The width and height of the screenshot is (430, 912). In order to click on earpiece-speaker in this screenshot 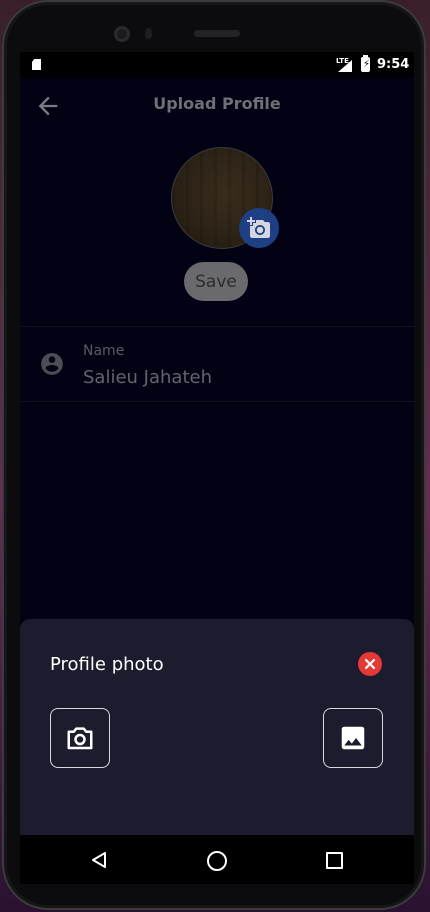, I will do `click(217, 33)`.